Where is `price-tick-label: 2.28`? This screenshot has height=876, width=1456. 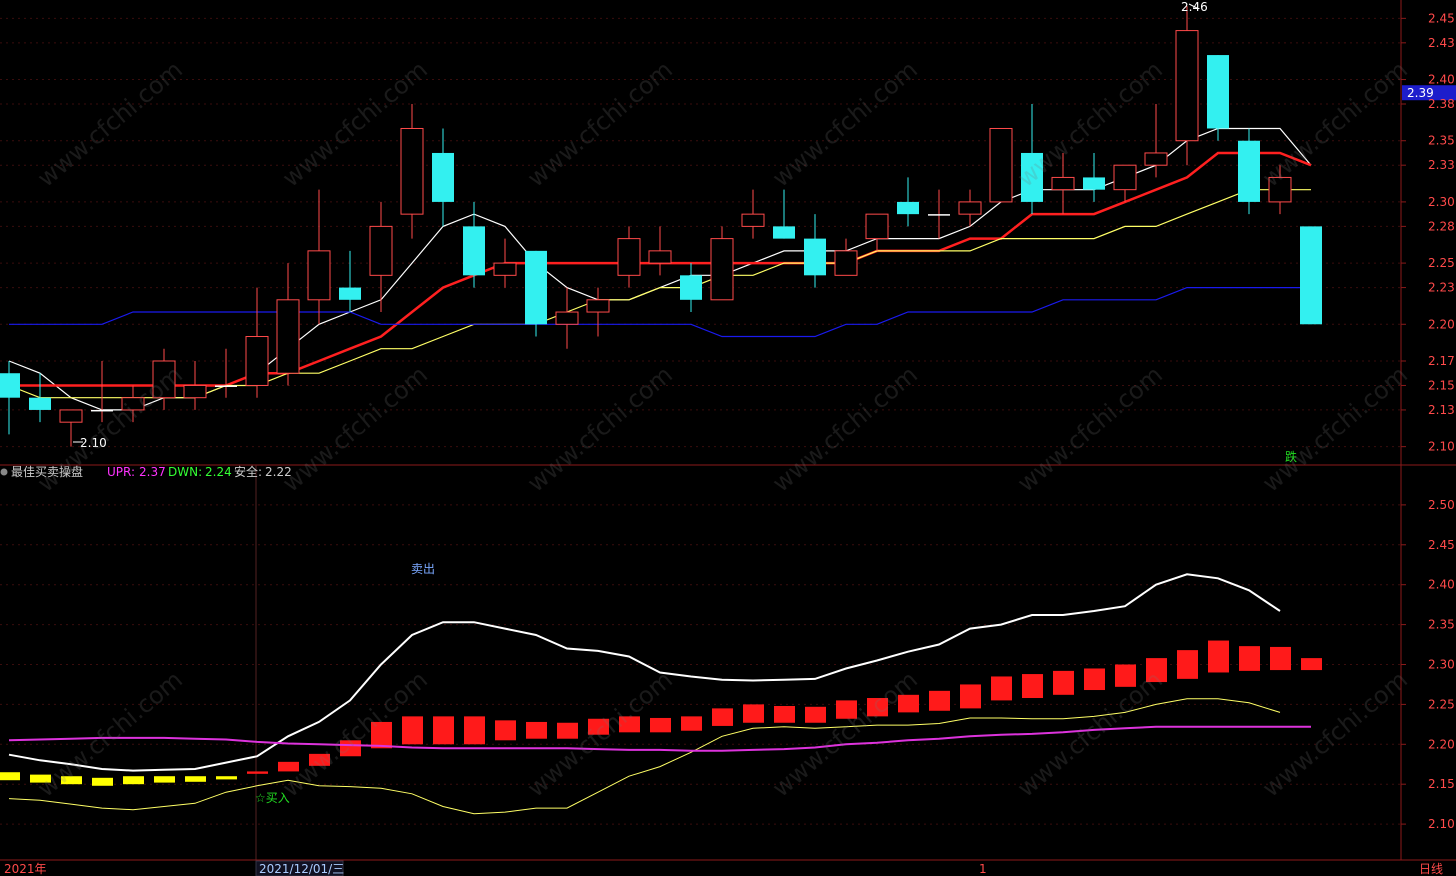 price-tick-label: 2.28 is located at coordinates (1441, 226).